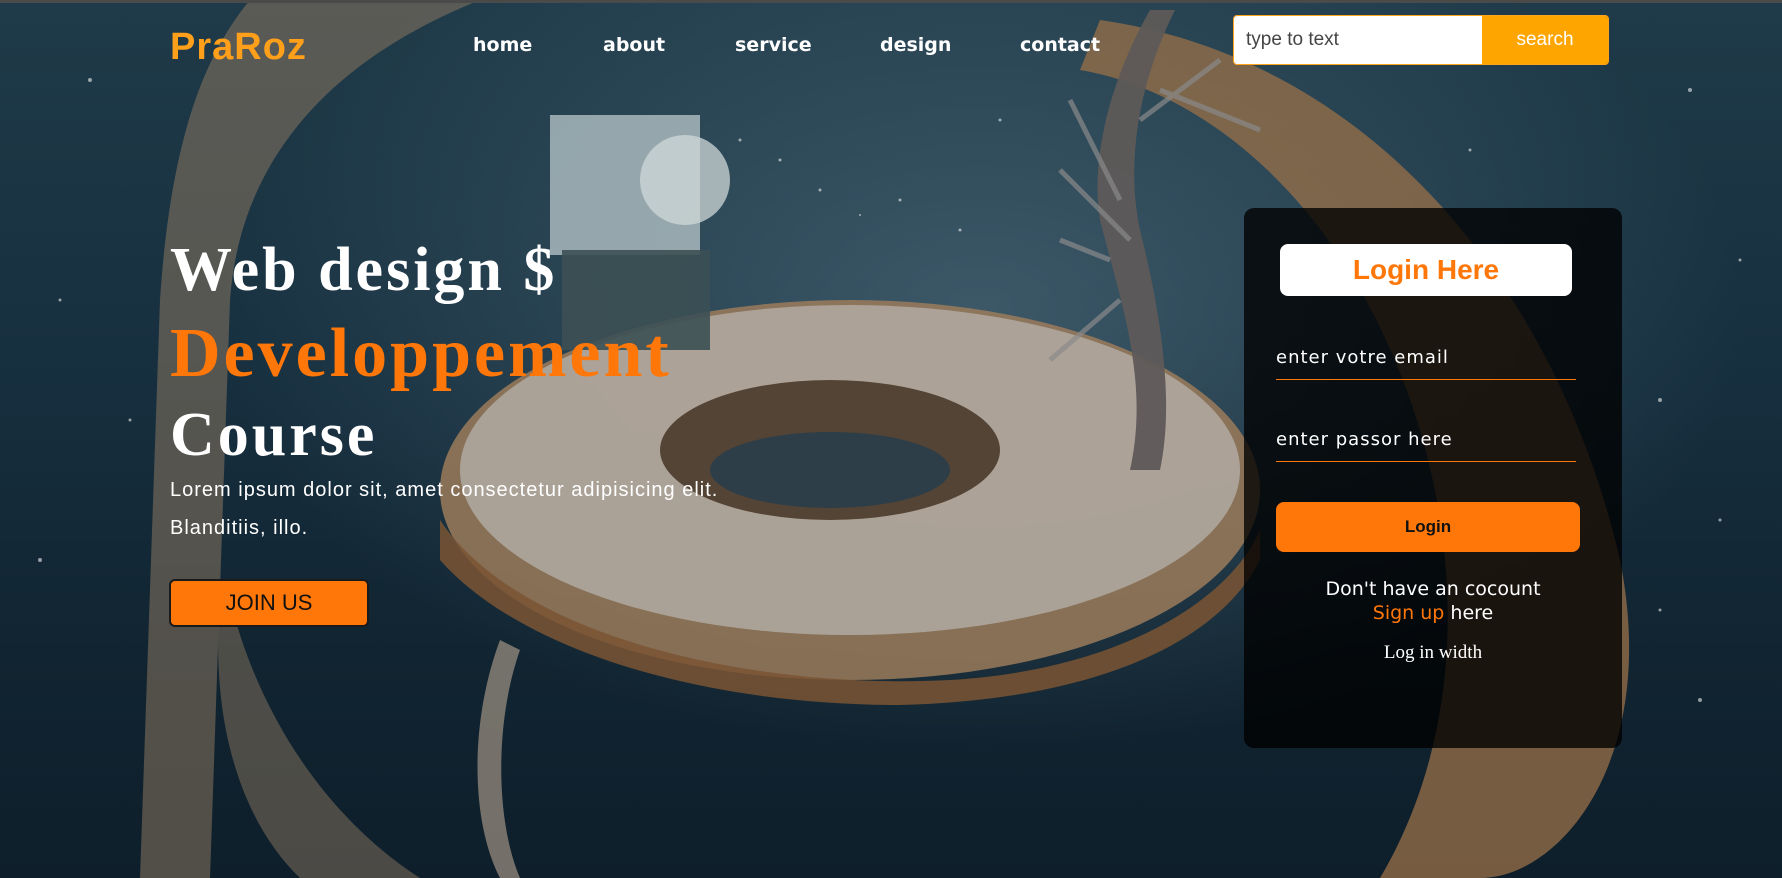 This screenshot has height=878, width=1782. Describe the element at coordinates (773, 45) in the screenshot. I see `nav-link-service: service` at that location.